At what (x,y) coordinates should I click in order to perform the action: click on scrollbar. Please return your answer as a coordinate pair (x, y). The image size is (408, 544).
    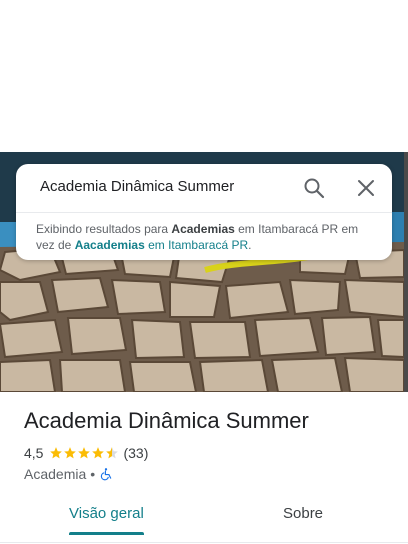
    Looking at the image, I should click on (406, 272).